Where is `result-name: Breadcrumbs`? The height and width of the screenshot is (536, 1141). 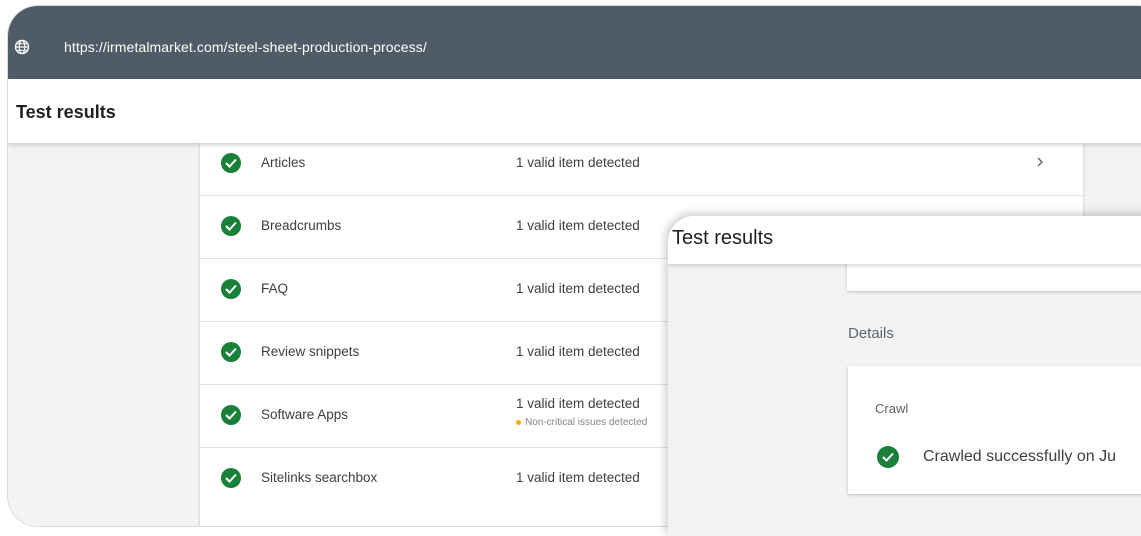 result-name: Breadcrumbs is located at coordinates (301, 225).